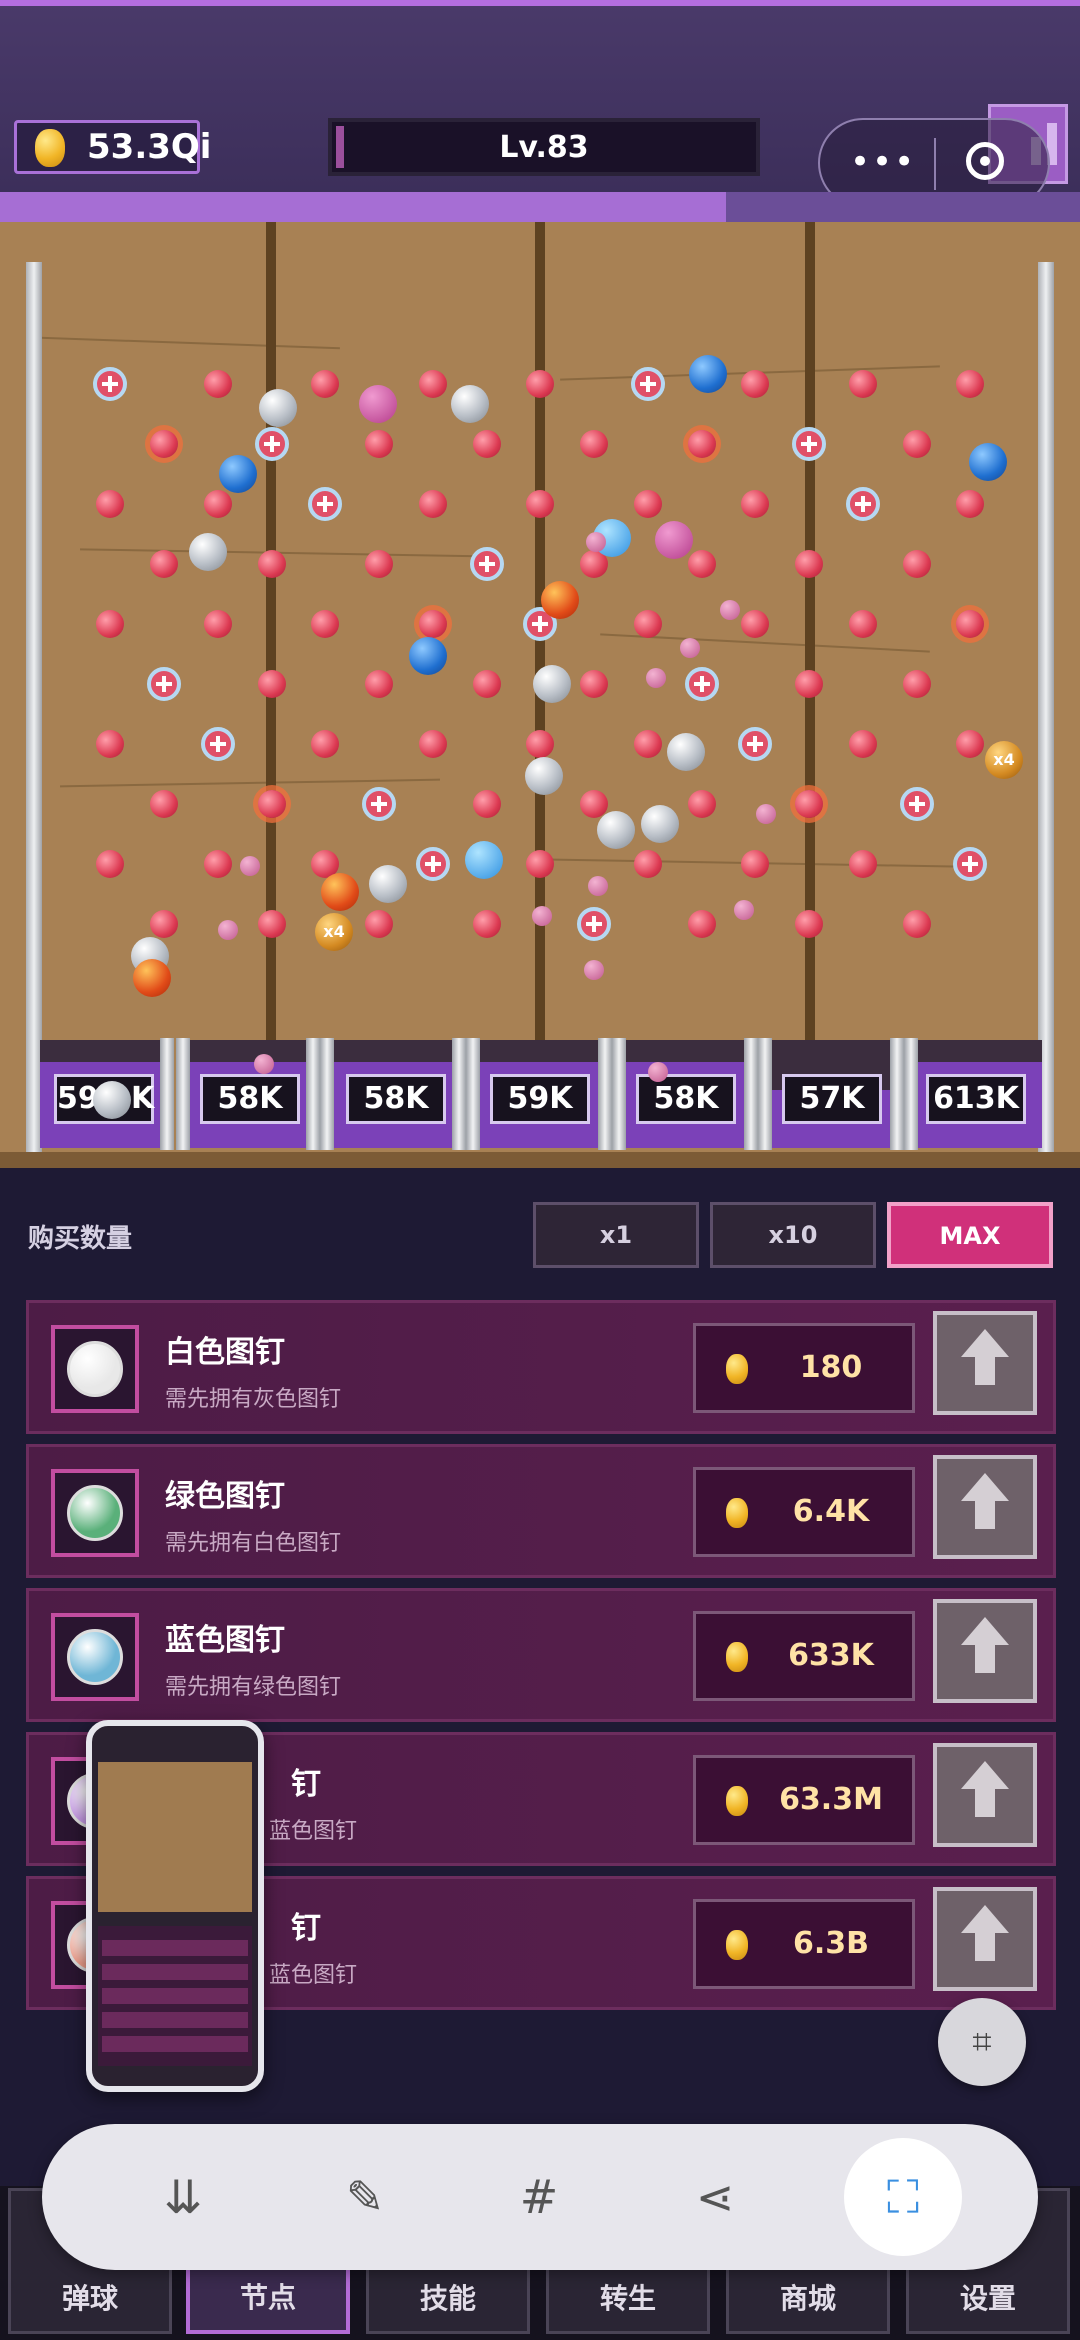 Image resolution: width=1080 pixels, height=2340 pixels. I want to click on shop-item: 蓝色图钉 需先拥有绿色图钉 633K, so click(541, 1655).